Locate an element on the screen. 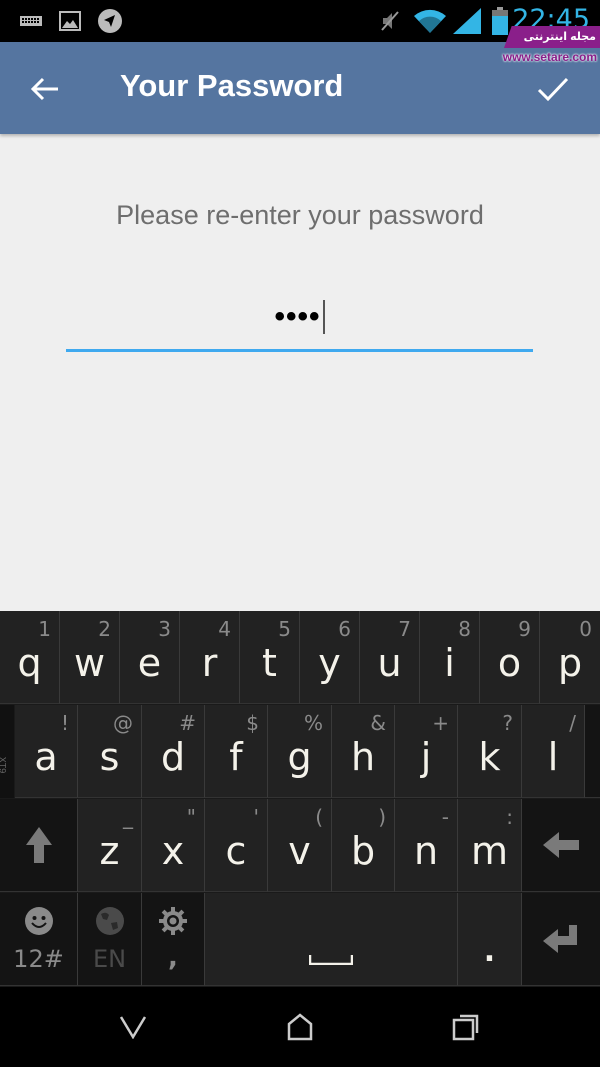 The width and height of the screenshot is (600, 1067). battery-icon is located at coordinates (500, 21).